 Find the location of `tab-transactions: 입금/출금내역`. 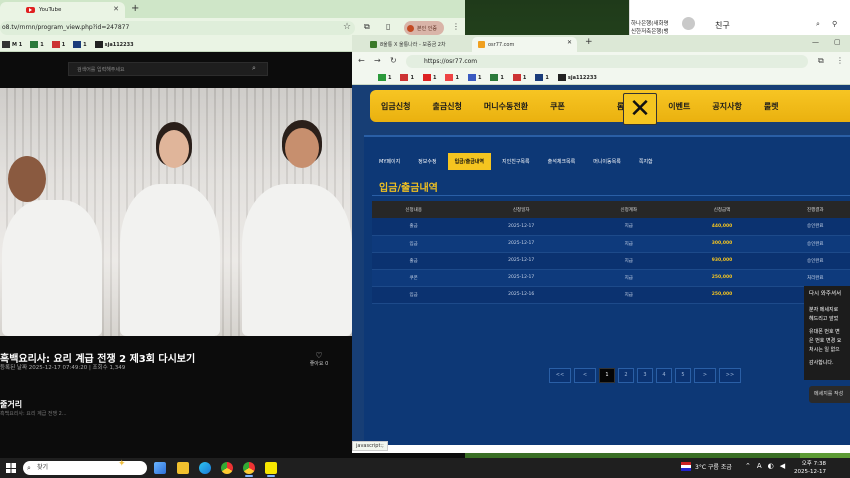

tab-transactions: 입금/출금내역 is located at coordinates (469, 161).